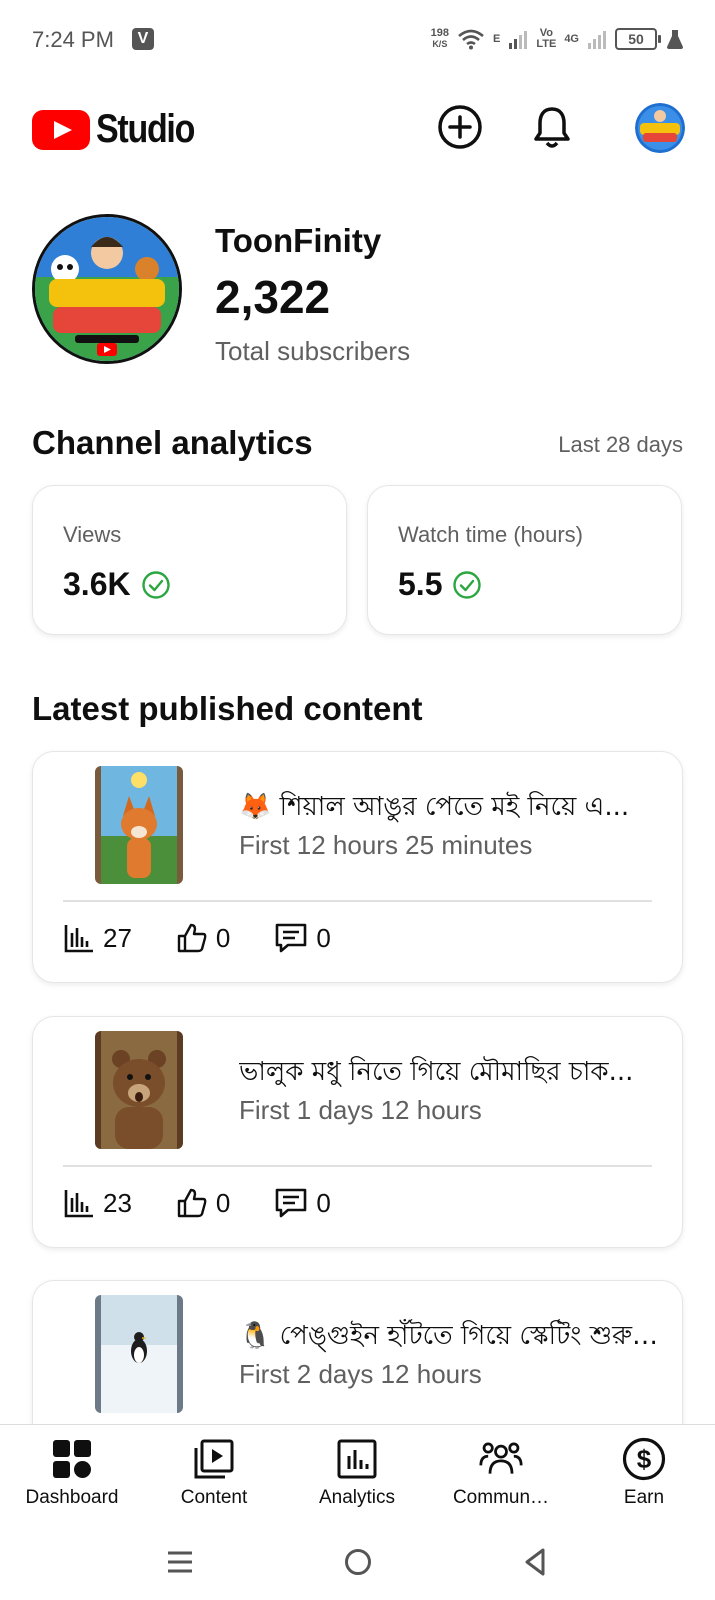  What do you see at coordinates (524, 560) in the screenshot?
I see `watch-time-card: Watch time (hours) 5.5` at bounding box center [524, 560].